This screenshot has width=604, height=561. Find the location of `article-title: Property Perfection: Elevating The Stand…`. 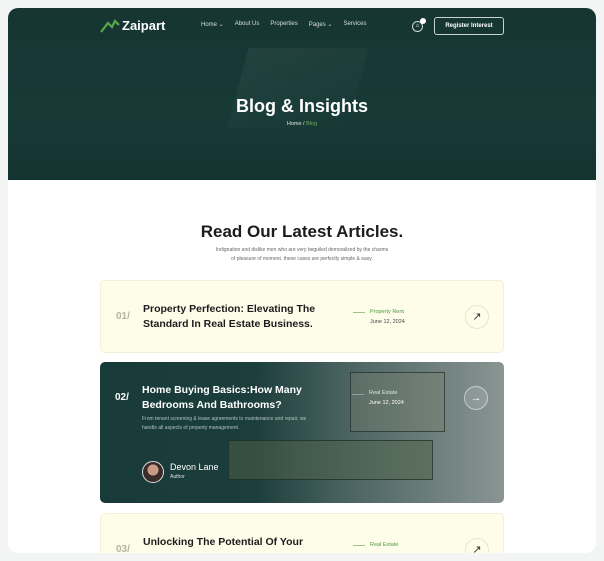

article-title: Property Perfection: Elevating The Stand… is located at coordinates (248, 317).